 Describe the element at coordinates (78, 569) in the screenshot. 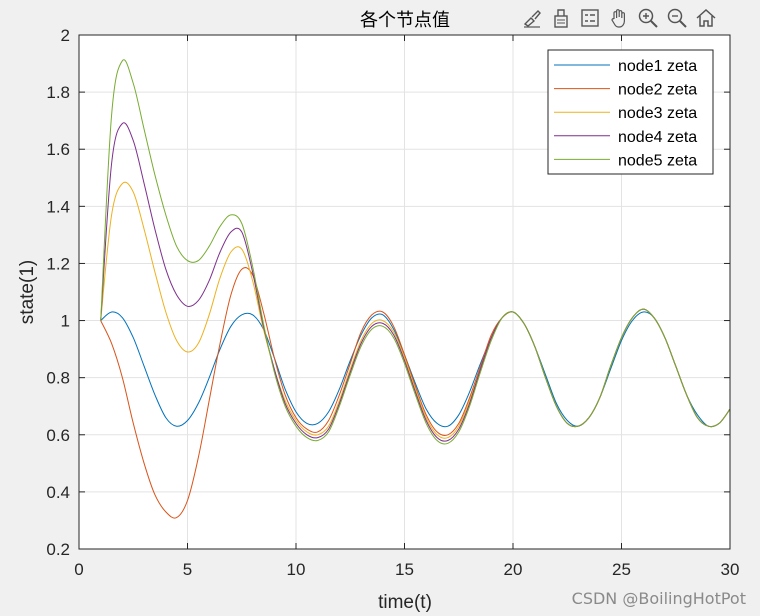

I see `x-tick-label: 0` at that location.